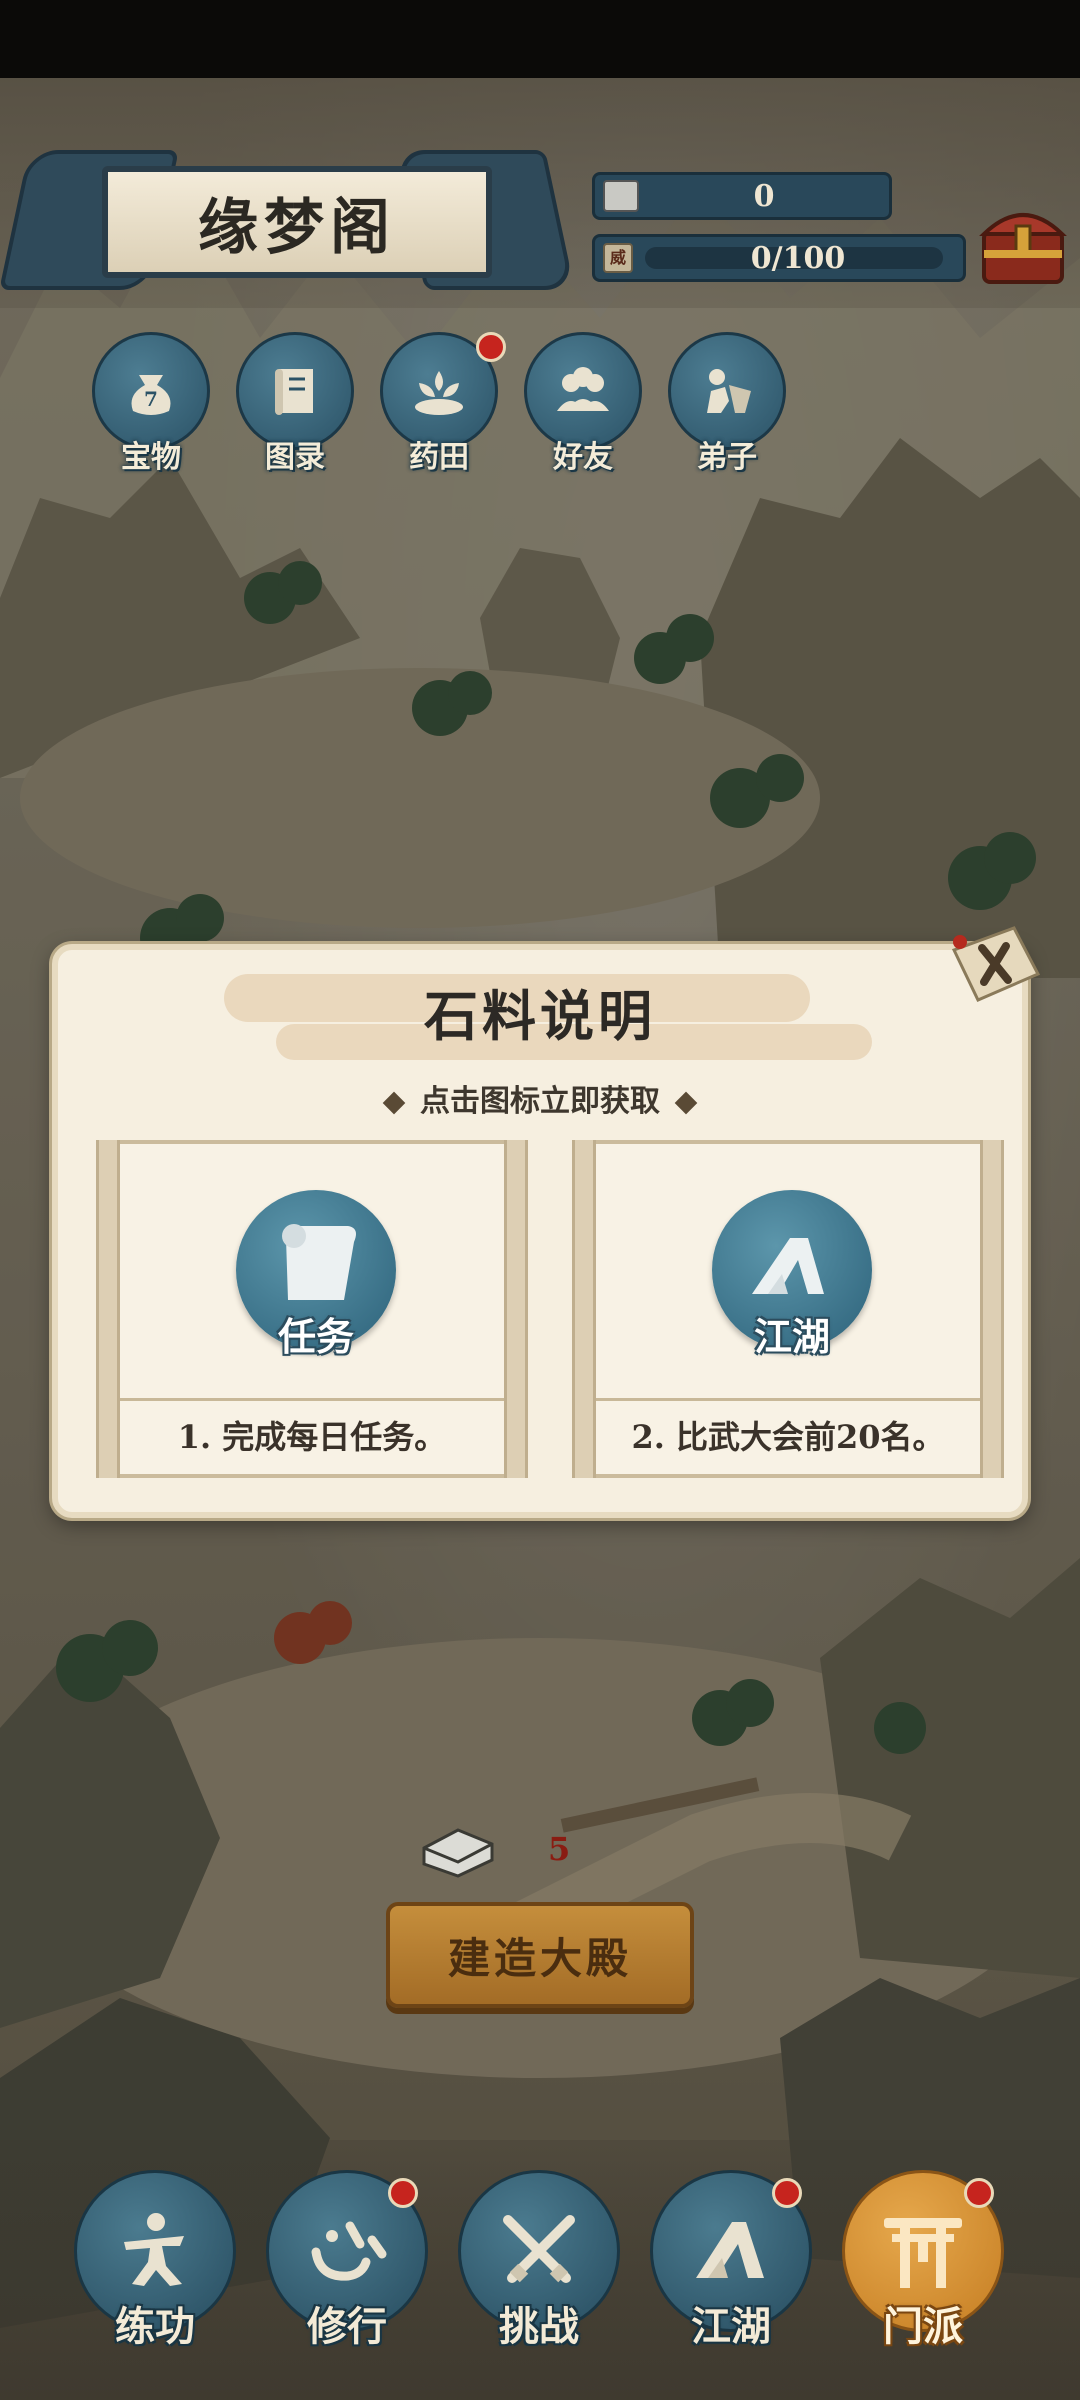 Image resolution: width=1080 pixels, height=2400 pixels. Describe the element at coordinates (155, 2326) in the screenshot. I see `nav-label: 练功` at that location.